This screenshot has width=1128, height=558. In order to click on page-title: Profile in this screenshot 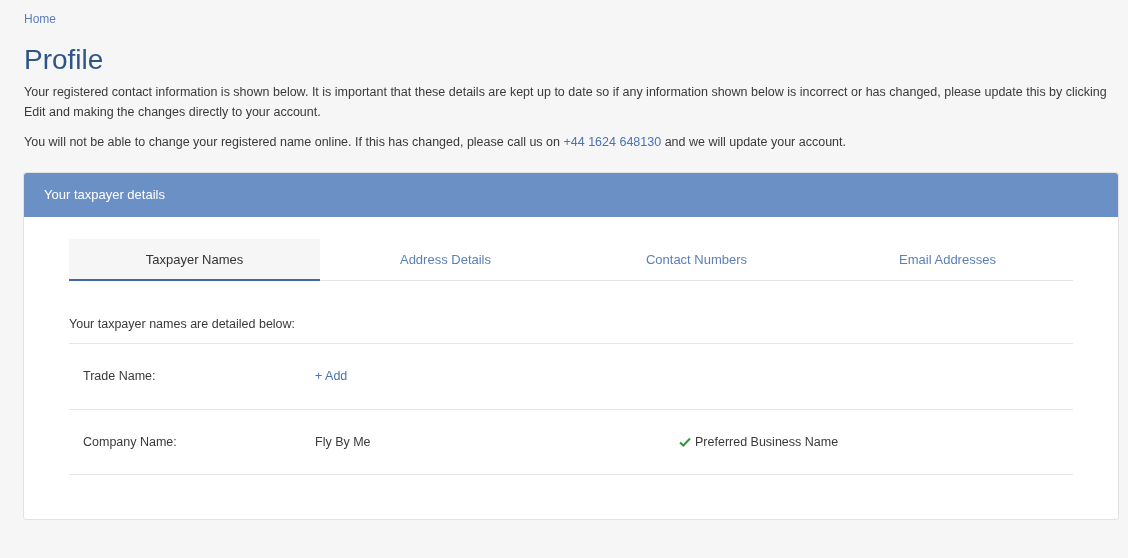, I will do `click(64, 59)`.